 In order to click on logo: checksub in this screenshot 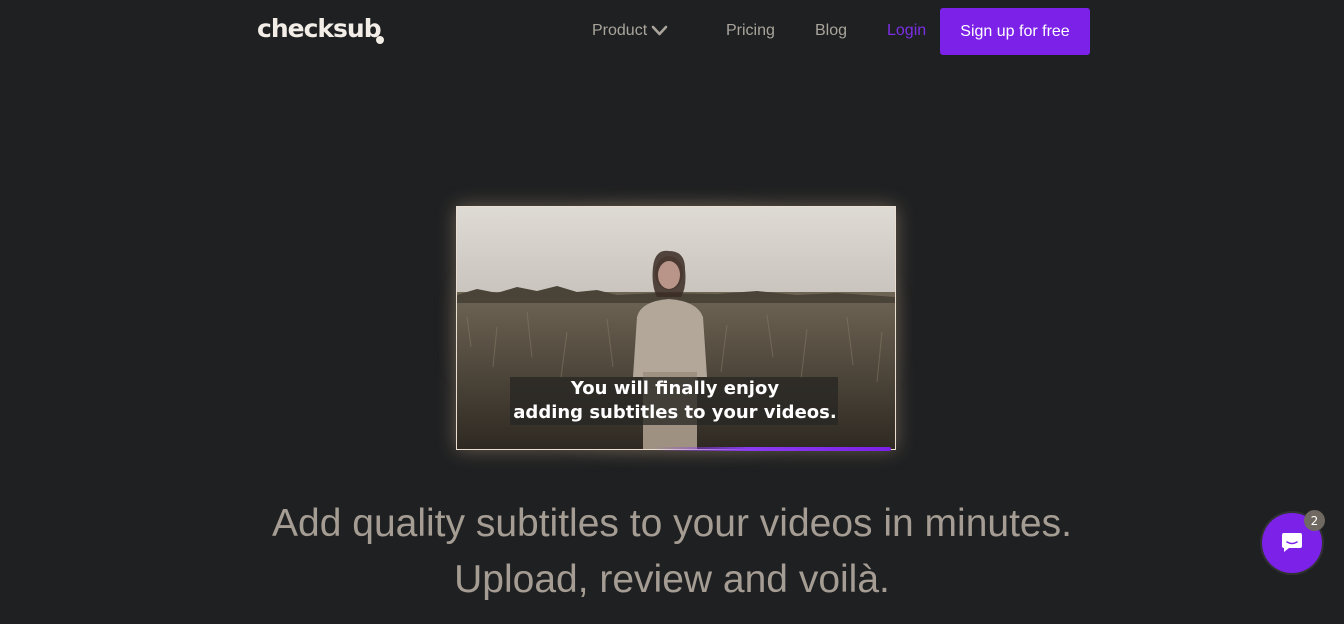, I will do `click(319, 28)`.